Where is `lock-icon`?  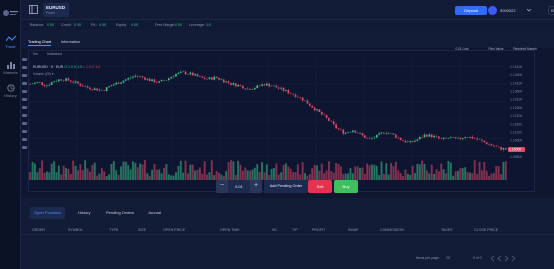 lock-icon is located at coordinates (24, 131).